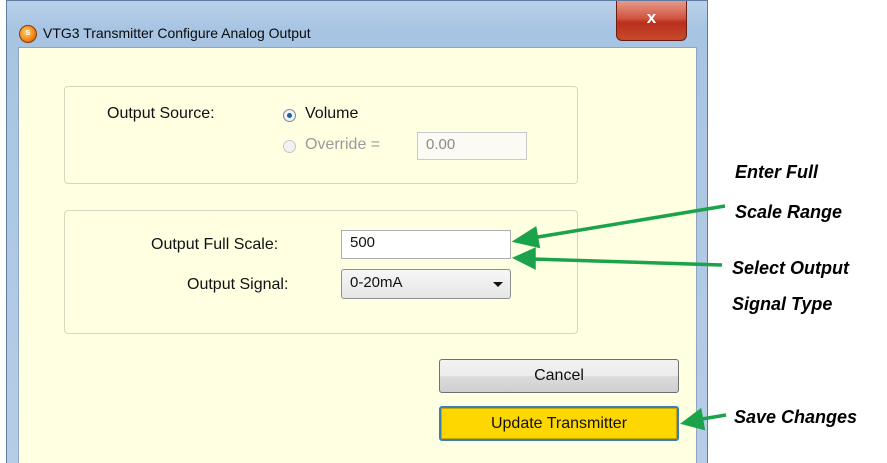 The width and height of the screenshot is (887, 463). I want to click on annotation-signal-line2: Signal Type, so click(782, 304).